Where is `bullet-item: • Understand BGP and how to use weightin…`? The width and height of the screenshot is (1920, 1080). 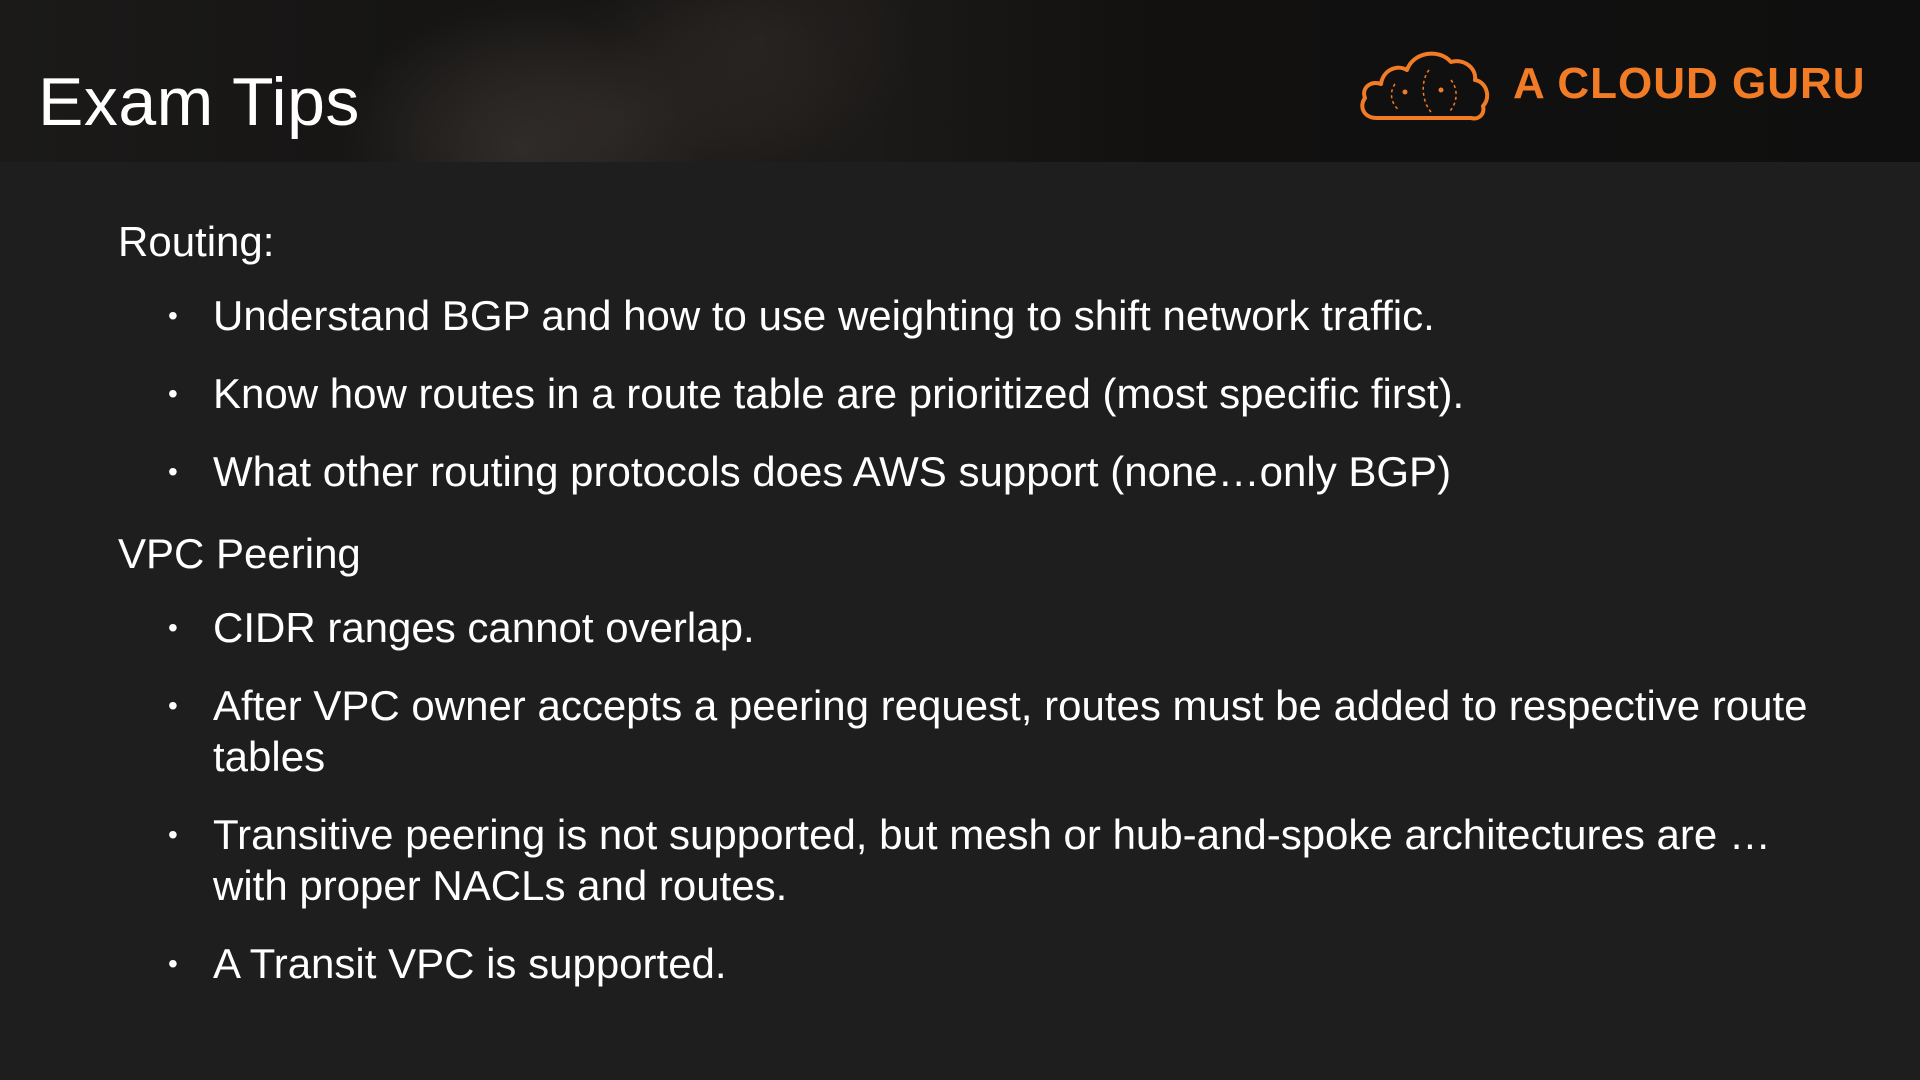
bullet-item: • Understand BGP and how to use weightin… is located at coordinates (968, 315).